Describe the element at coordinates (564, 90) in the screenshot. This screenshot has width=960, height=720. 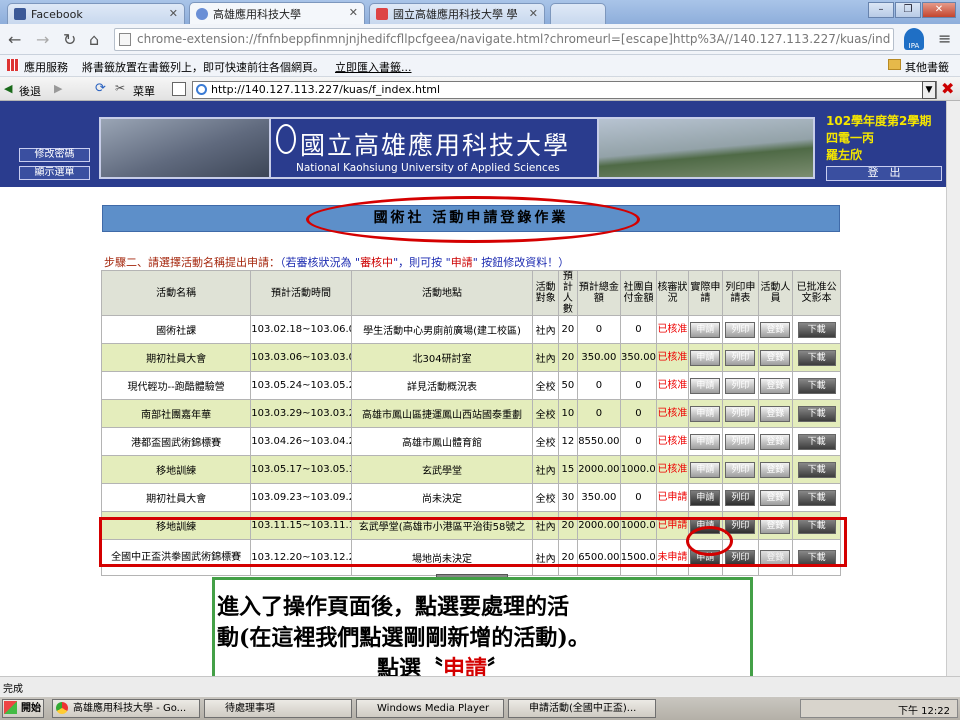
I see `ie-url-input: http://140.127.113.227/kuas/f_index.html` at that location.